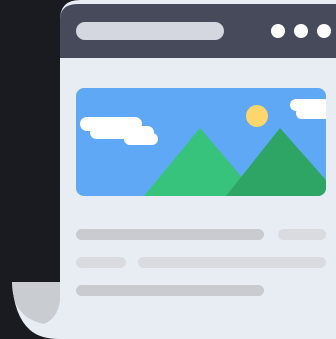 The height and width of the screenshot is (339, 336). Describe the element at coordinates (257, 116) in the screenshot. I see `sun-icon` at that location.